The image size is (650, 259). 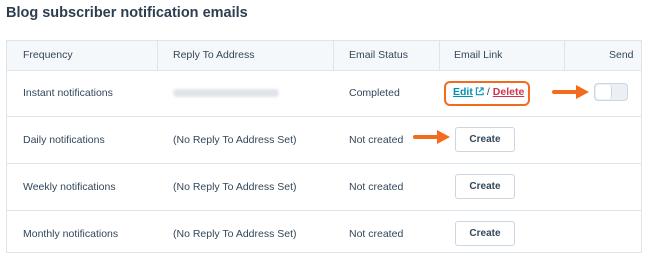 I want to click on redacted-email-address, so click(x=226, y=93).